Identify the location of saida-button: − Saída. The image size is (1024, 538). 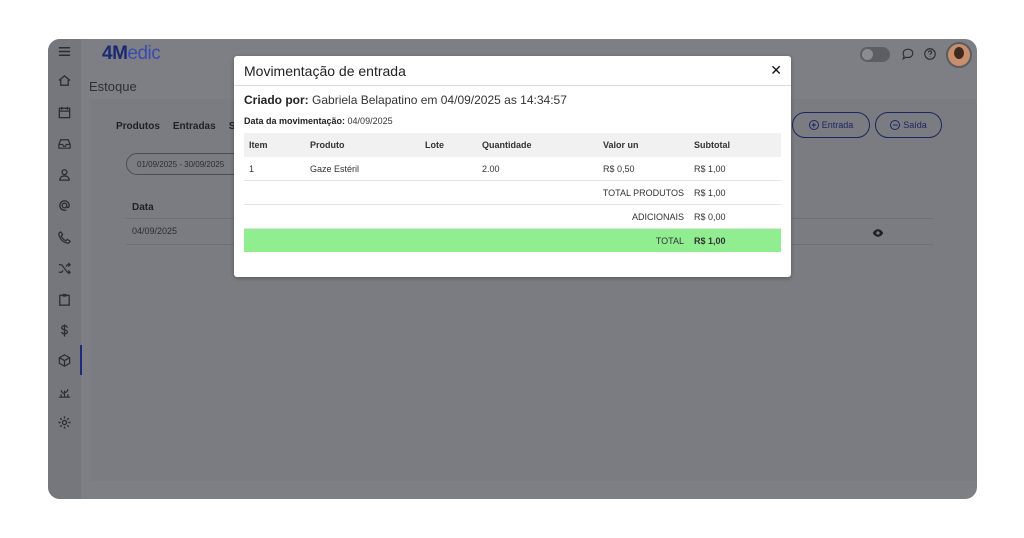
(908, 125).